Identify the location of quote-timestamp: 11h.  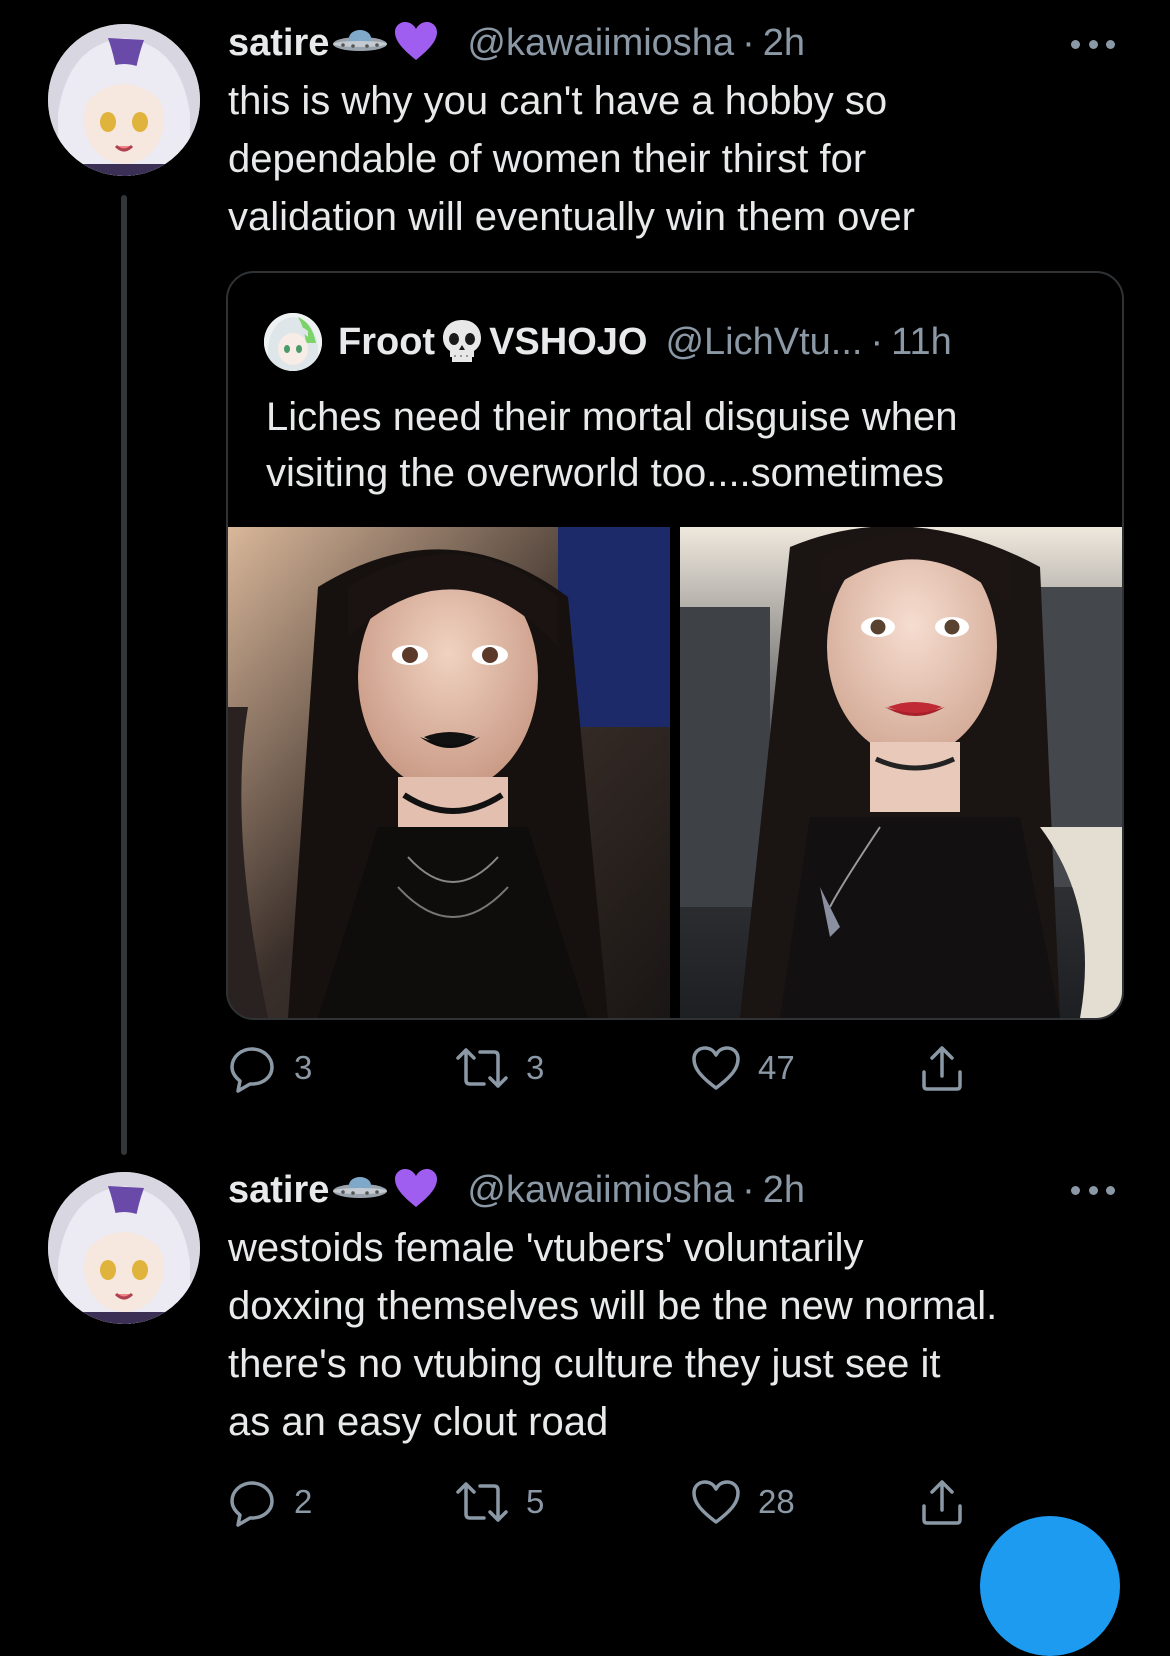
(921, 342).